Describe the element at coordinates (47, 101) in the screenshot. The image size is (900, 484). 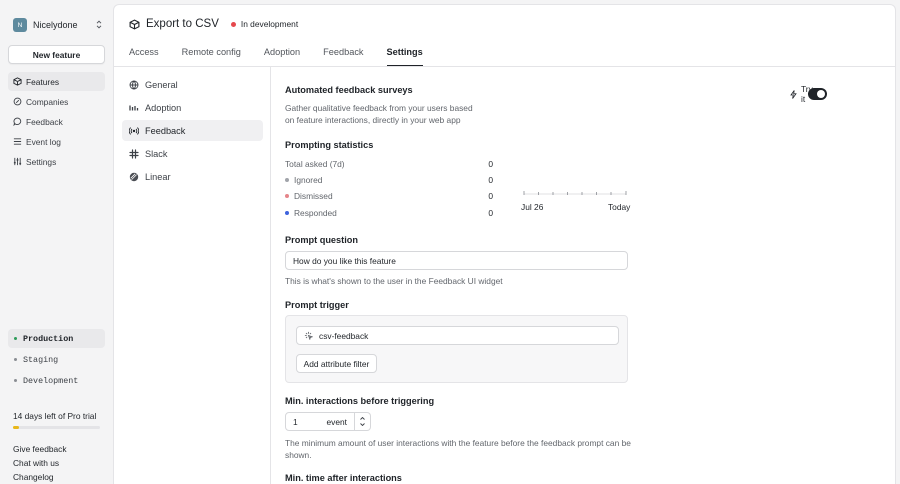
I see `nav-item-label: Companies` at that location.